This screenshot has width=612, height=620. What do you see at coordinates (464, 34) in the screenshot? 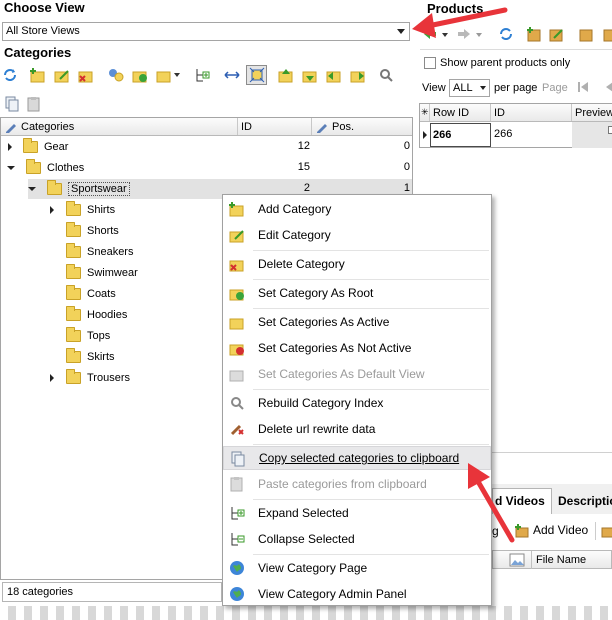
I see `forward-arrow-icon` at bounding box center [464, 34].